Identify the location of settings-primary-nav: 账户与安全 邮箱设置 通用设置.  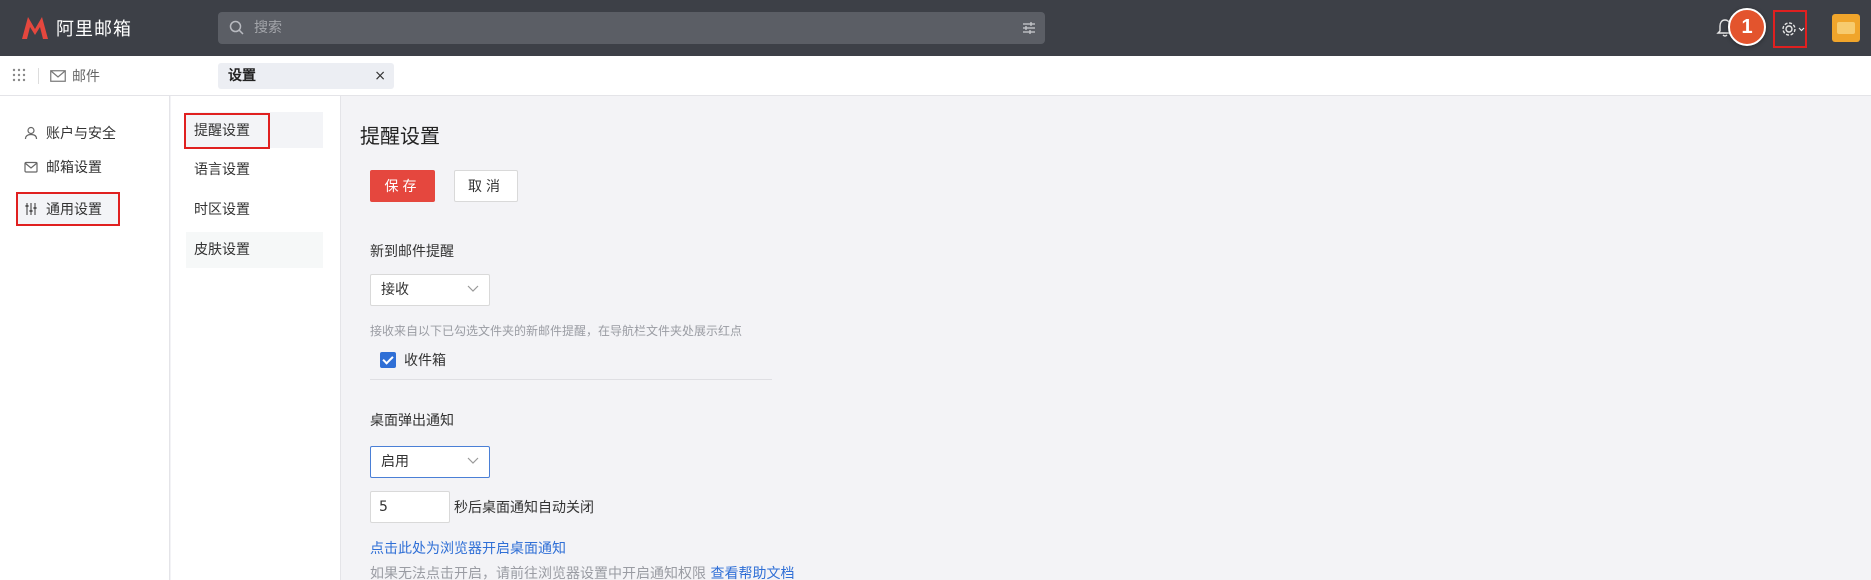
(85, 338).